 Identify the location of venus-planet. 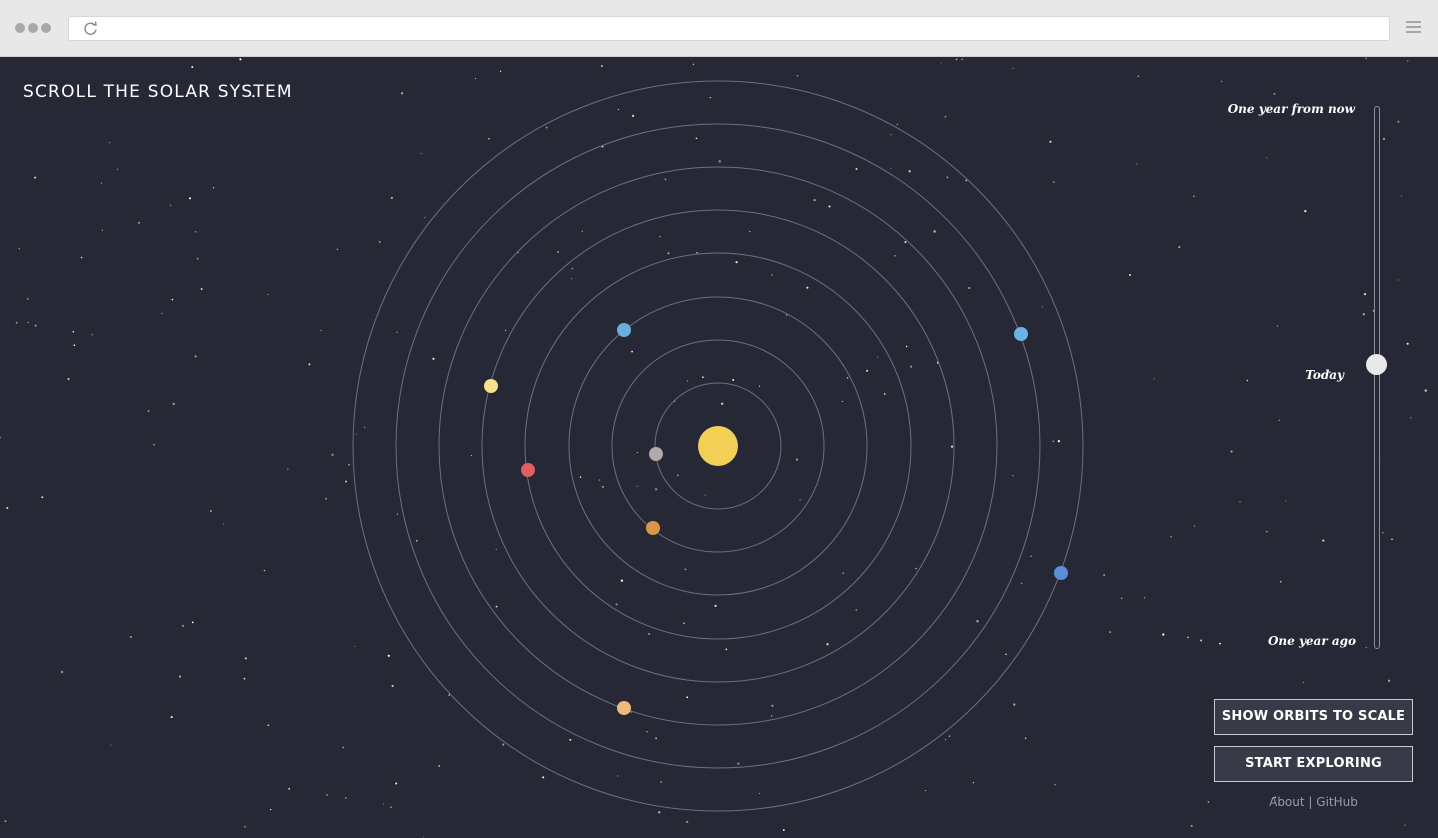
(653, 528).